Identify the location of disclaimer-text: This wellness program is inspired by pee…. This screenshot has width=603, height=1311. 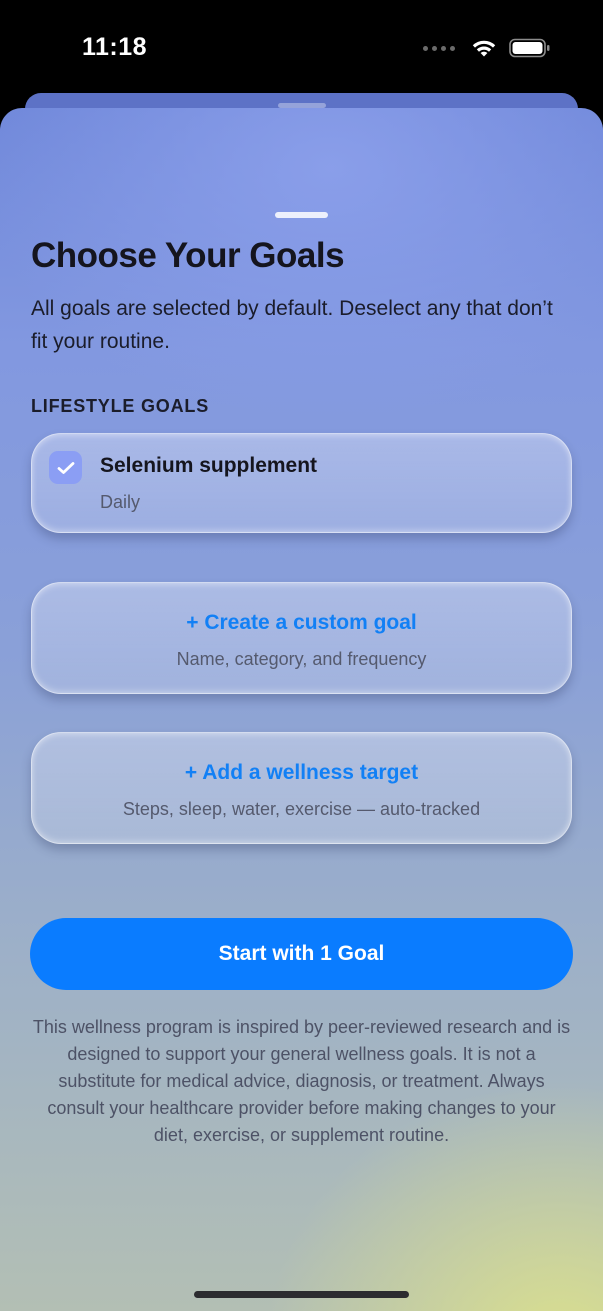
(301, 1081).